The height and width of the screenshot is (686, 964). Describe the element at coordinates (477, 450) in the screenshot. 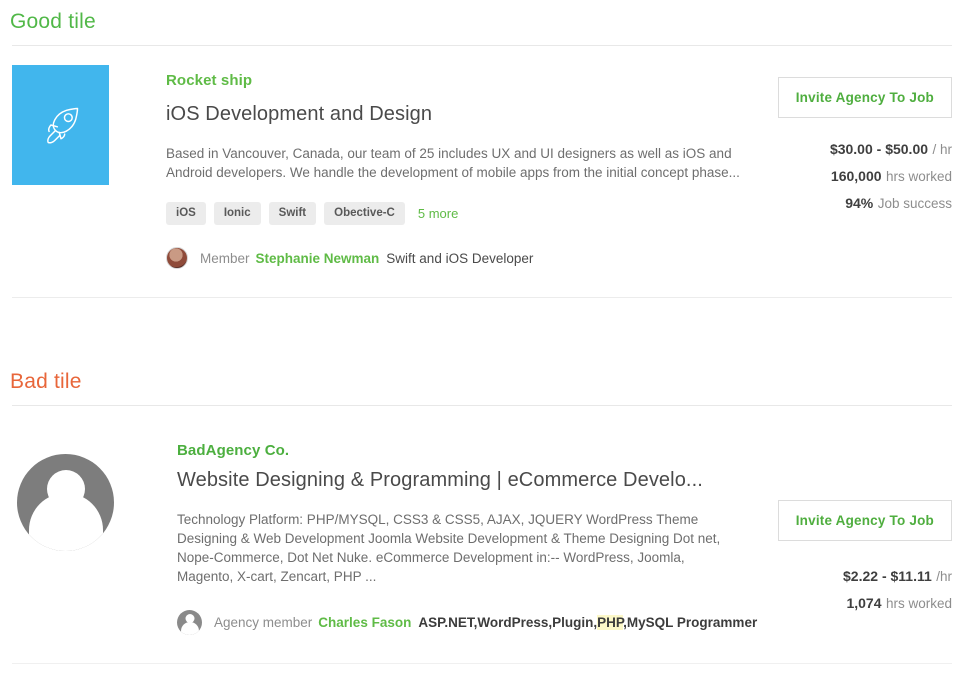

I see `agency-name-bad: BadAgency Co.` at that location.